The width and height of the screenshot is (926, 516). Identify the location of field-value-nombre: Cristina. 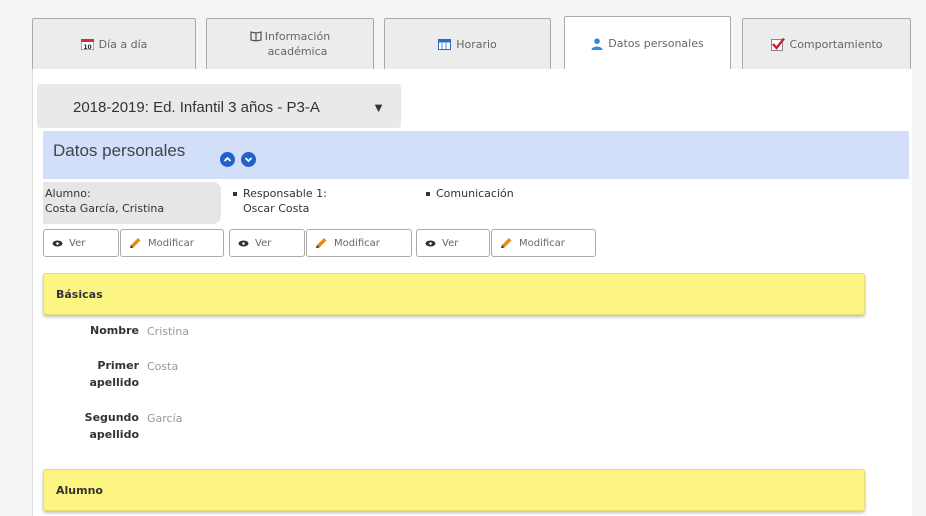
(168, 331).